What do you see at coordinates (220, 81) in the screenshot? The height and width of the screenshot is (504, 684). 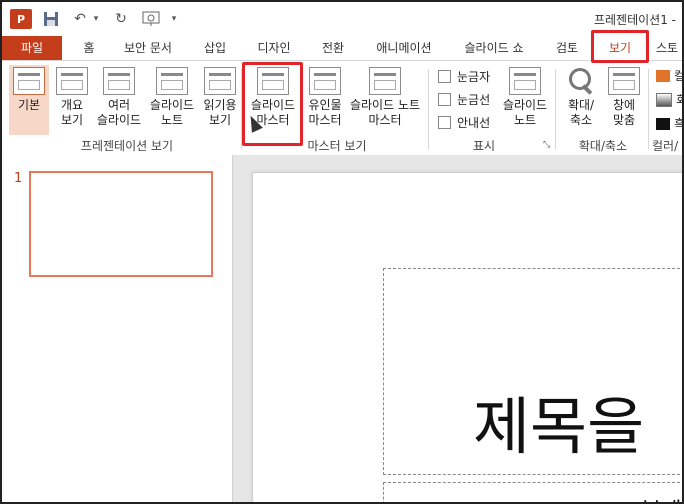 I see `reading-view-icon` at bounding box center [220, 81].